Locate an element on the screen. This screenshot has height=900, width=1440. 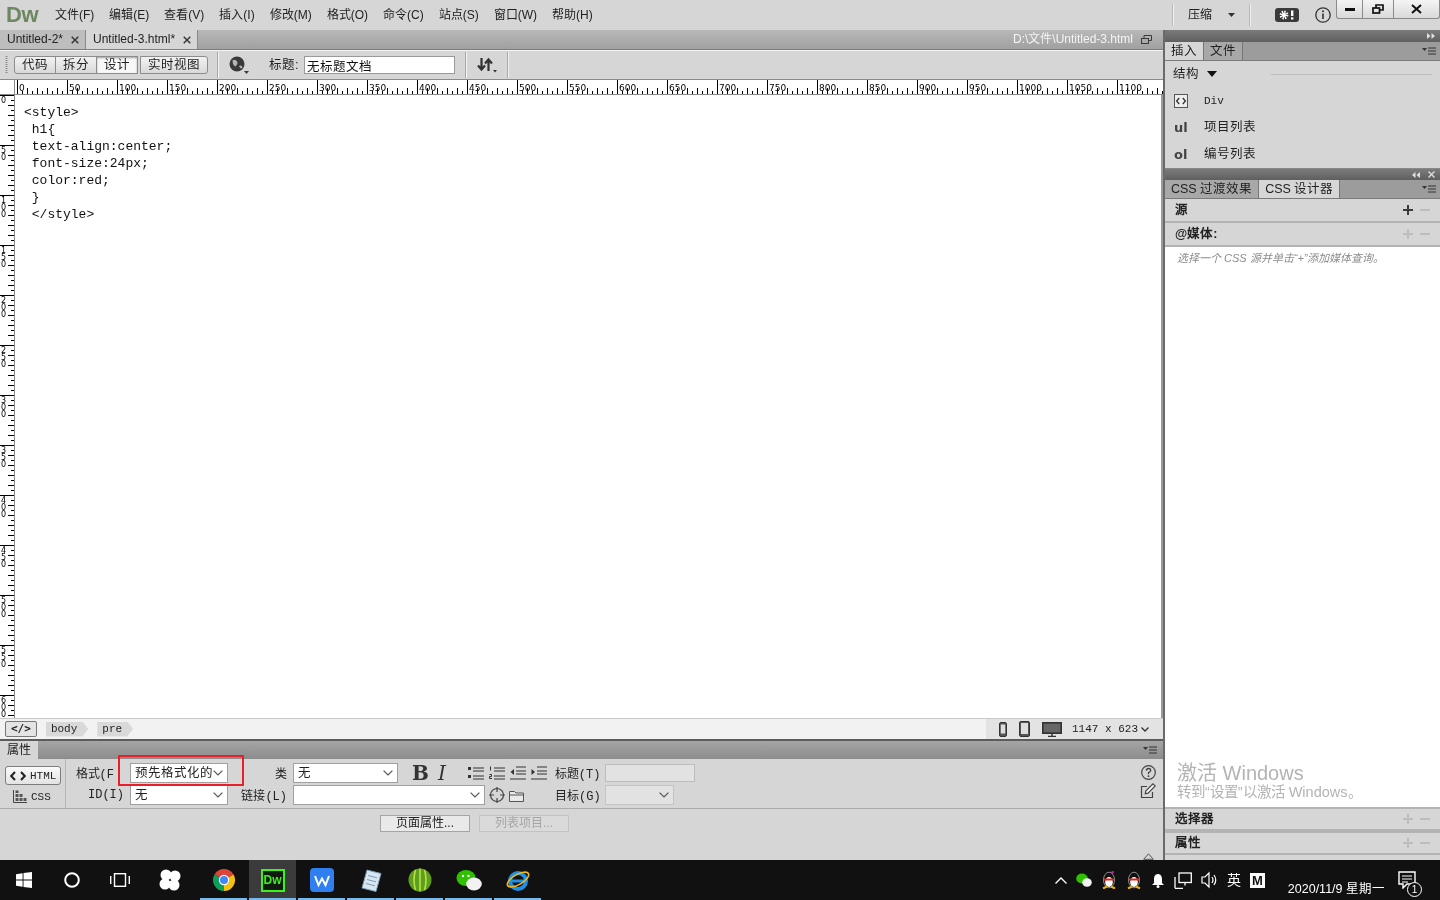
view-button: 设计 is located at coordinates (117, 65).